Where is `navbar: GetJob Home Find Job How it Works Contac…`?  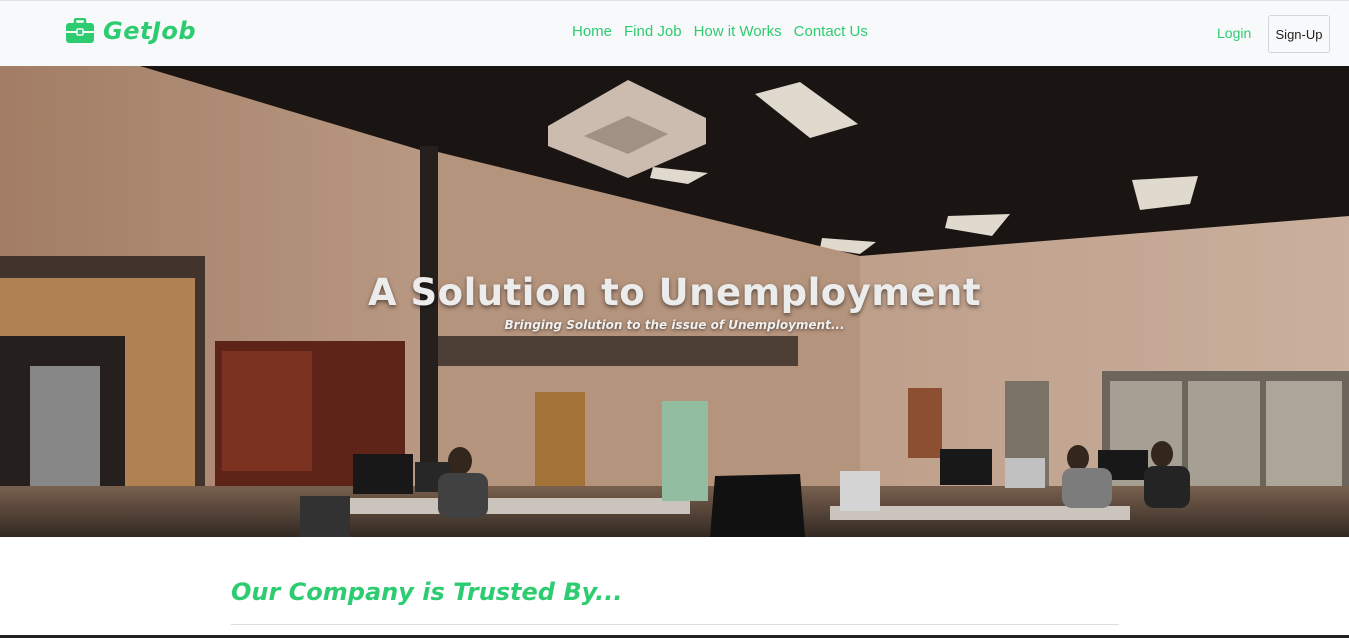
navbar: GetJob Home Find Job How it Works Contac… is located at coordinates (674, 33).